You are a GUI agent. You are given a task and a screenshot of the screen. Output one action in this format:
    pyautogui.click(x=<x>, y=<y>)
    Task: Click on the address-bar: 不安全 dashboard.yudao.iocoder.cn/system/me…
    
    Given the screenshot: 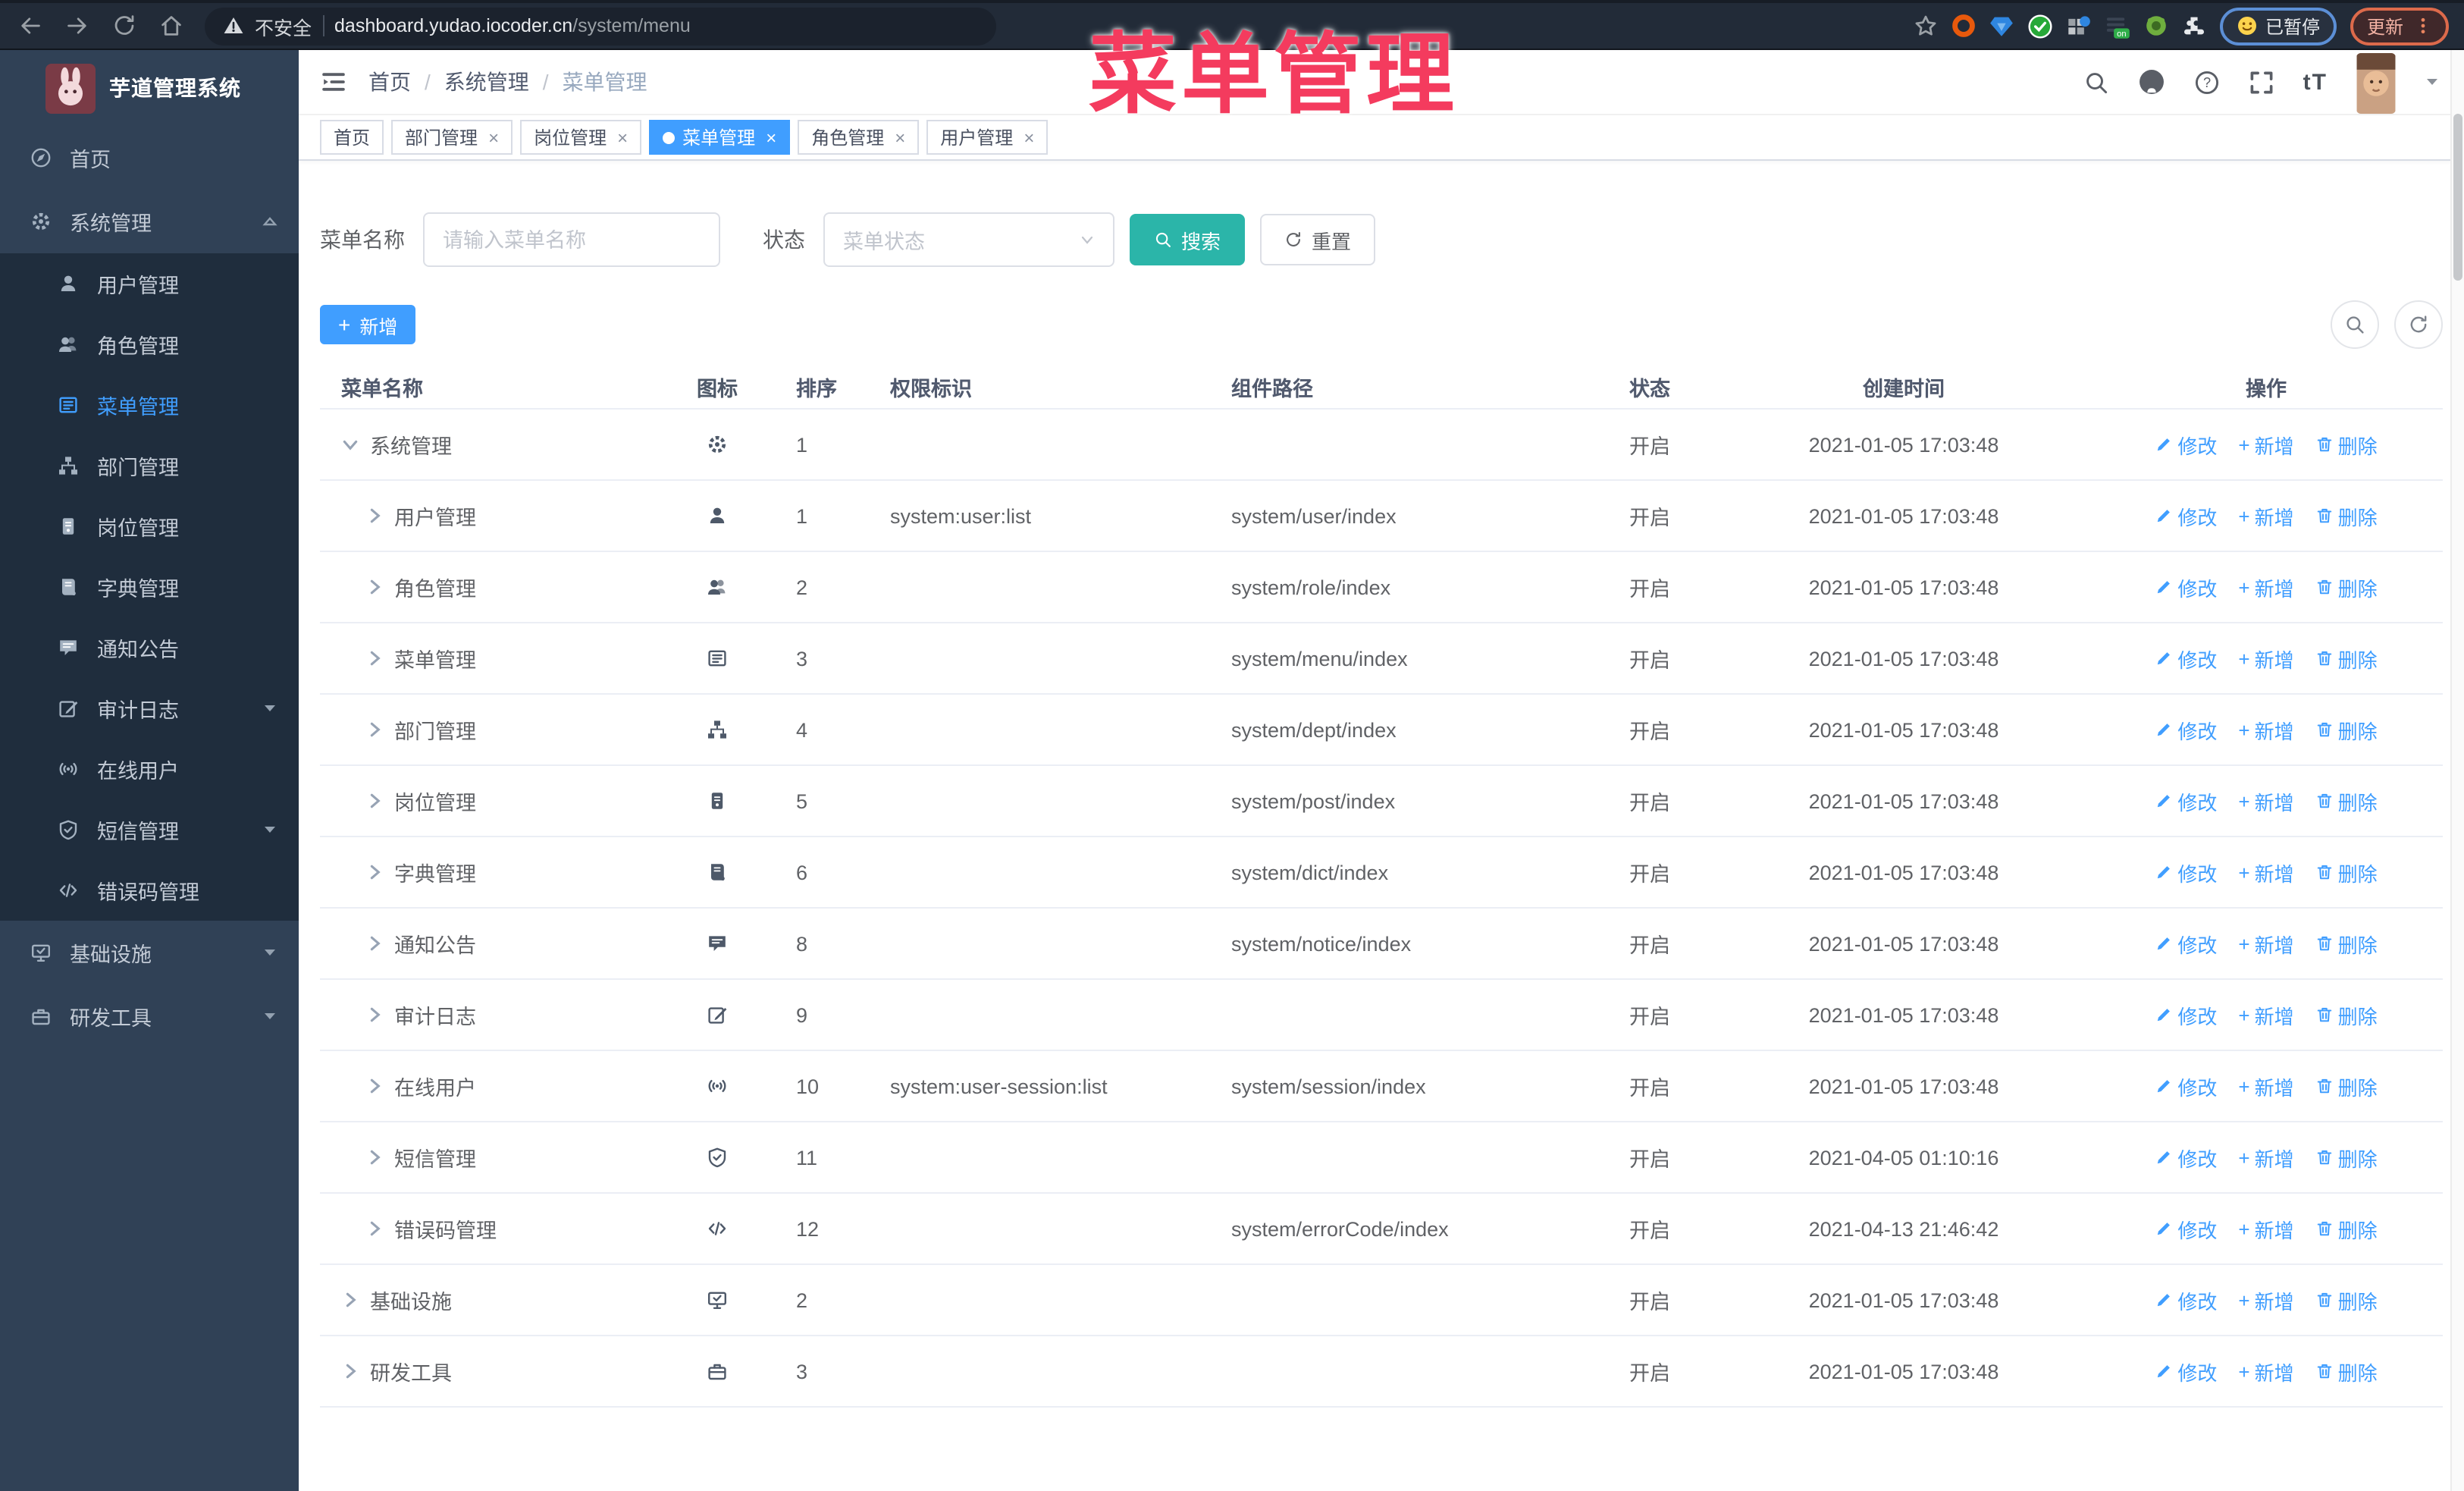 What is the action you would take?
    pyautogui.click(x=601, y=26)
    